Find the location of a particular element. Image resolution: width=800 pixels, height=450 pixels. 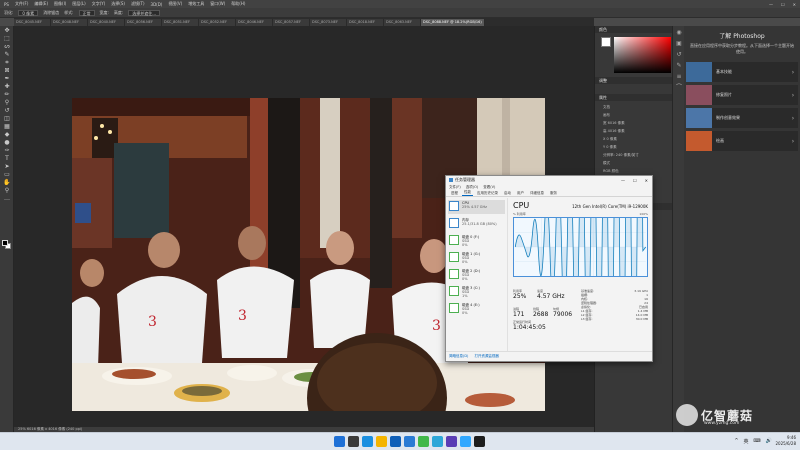

tm-window-control: ✕ is located at coordinates (646, 180).